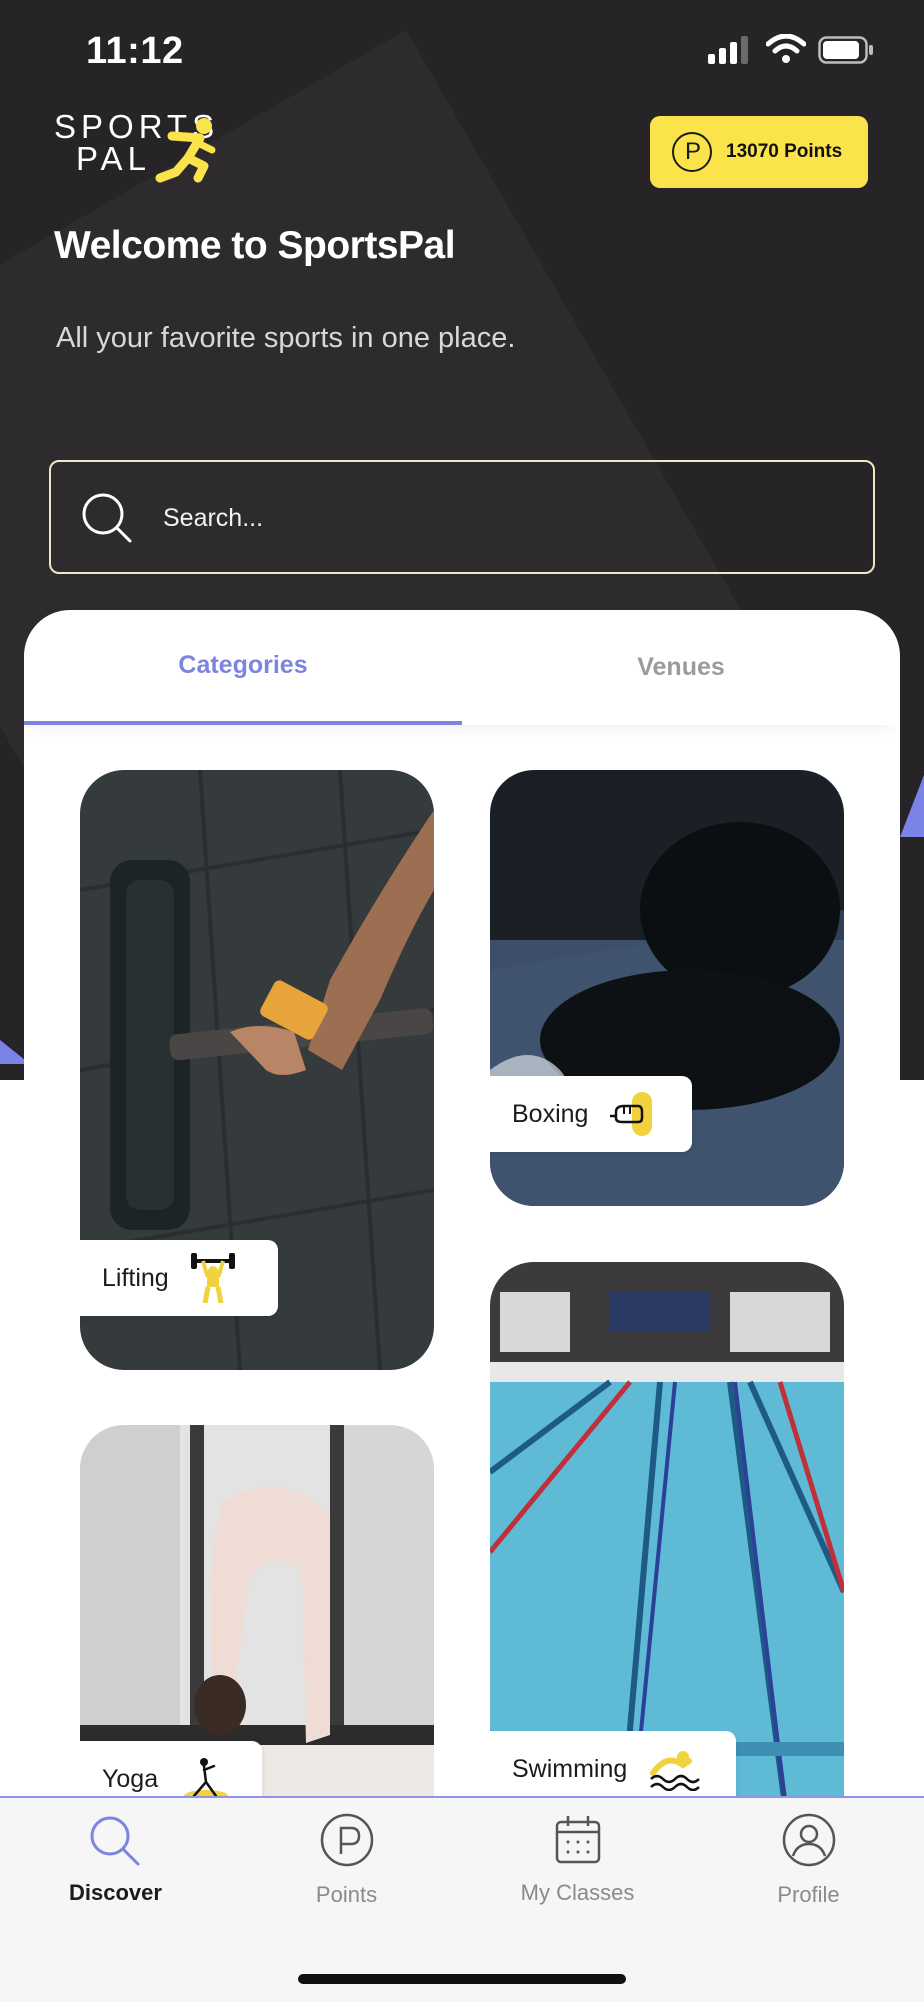 The image size is (924, 2002). What do you see at coordinates (135, 1277) in the screenshot?
I see `category-label: Lifting` at bounding box center [135, 1277].